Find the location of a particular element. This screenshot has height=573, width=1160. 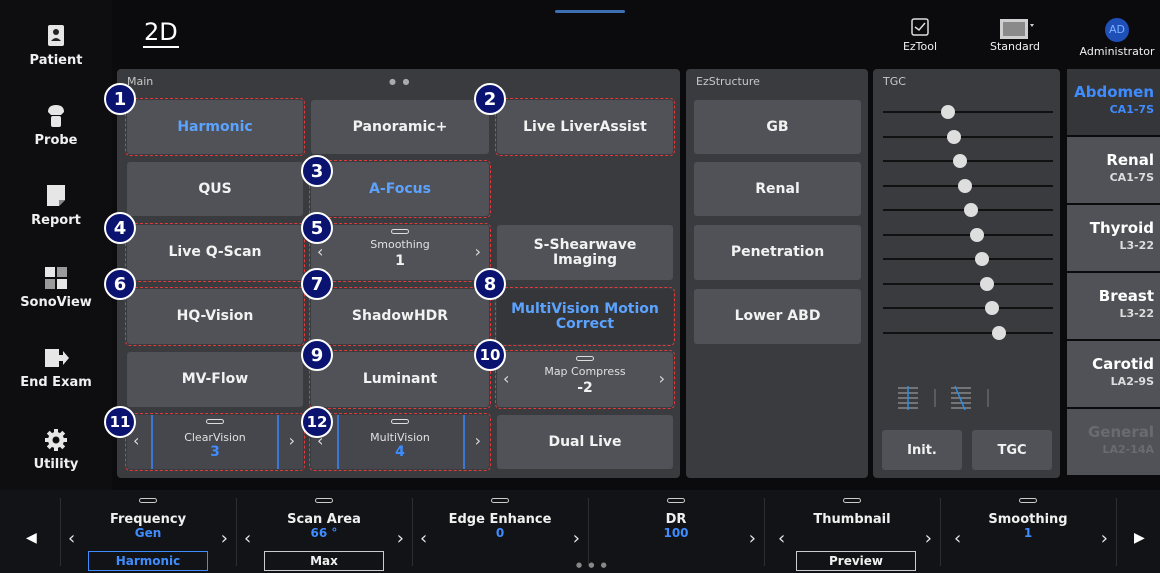

tgc-init-button: Init. is located at coordinates (922, 450).